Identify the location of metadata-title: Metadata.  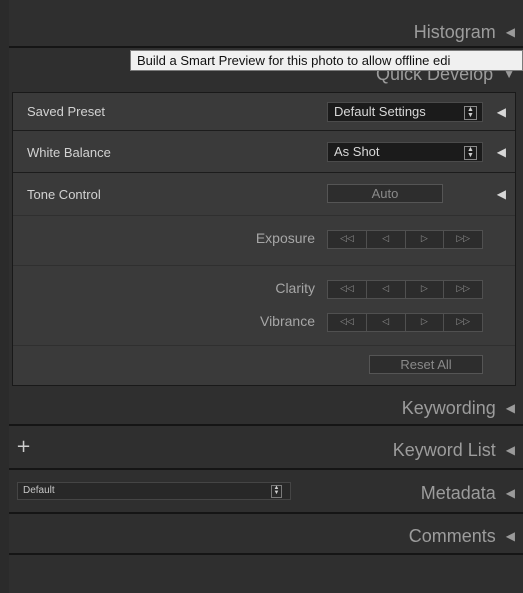
(458, 492).